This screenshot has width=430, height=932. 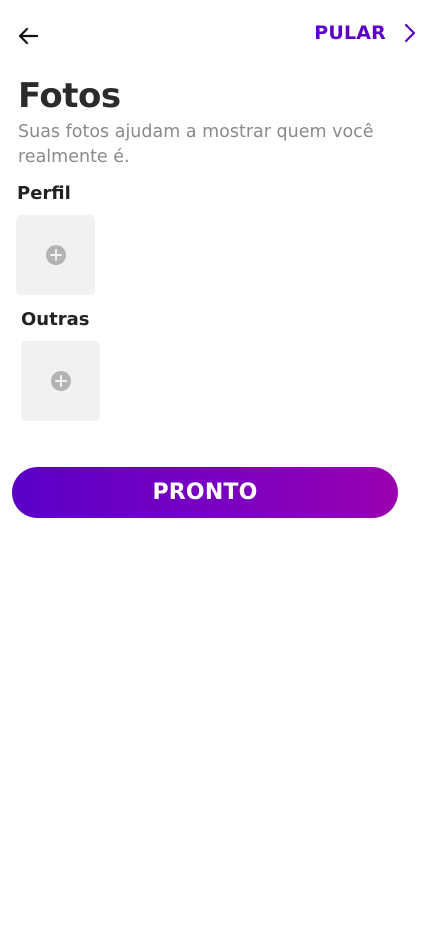 I want to click on section-label-others: Outras, so click(x=55, y=319).